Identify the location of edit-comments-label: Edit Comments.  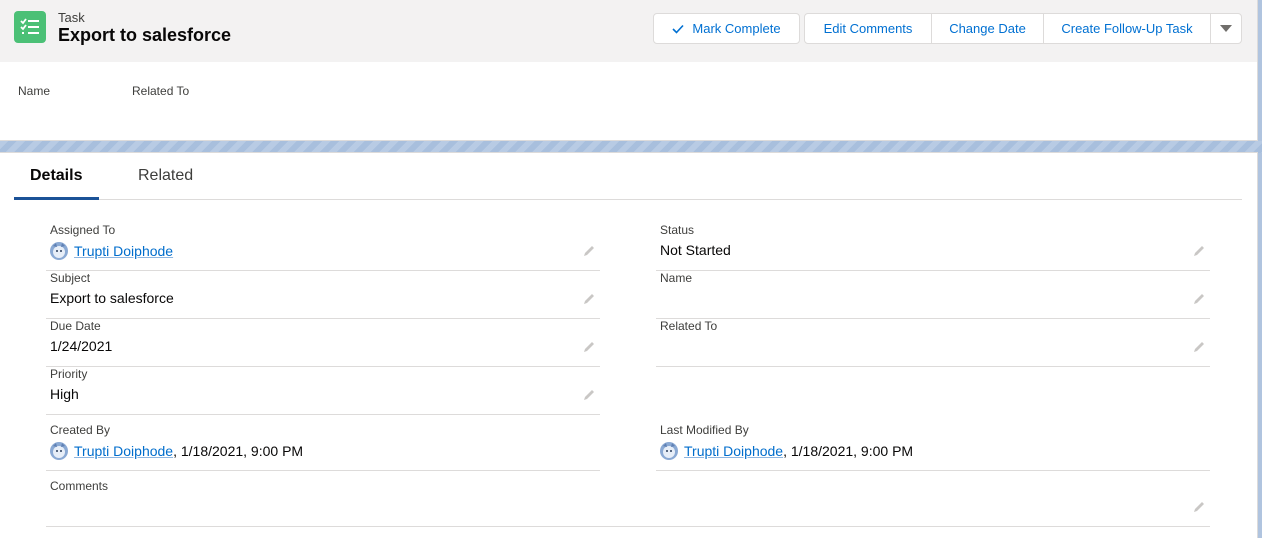
(868, 28).